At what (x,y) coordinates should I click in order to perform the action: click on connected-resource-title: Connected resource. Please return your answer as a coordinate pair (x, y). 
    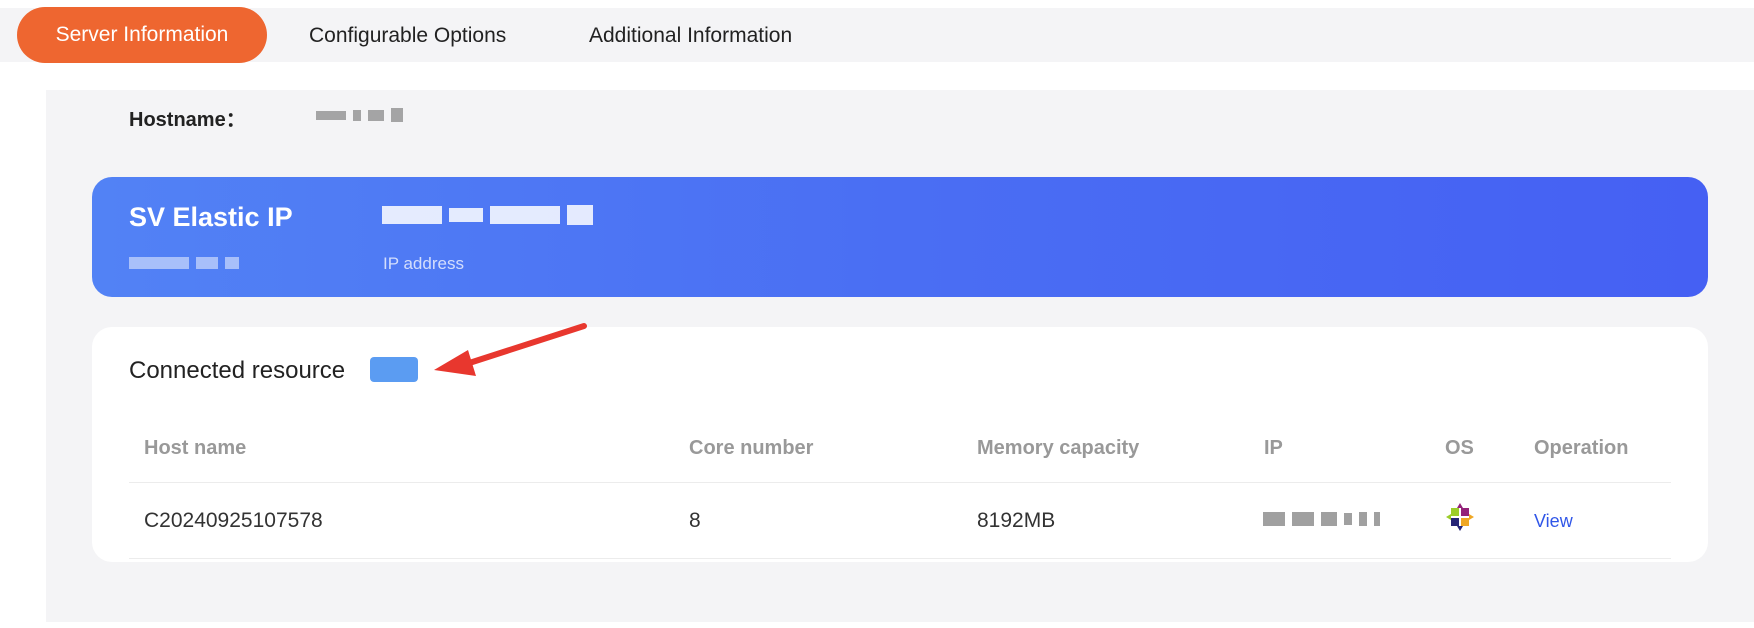
    Looking at the image, I should click on (237, 370).